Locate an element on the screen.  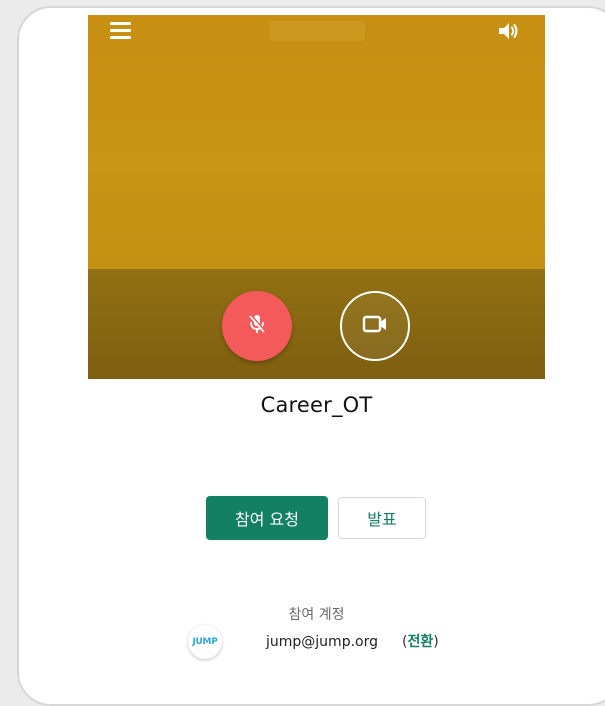
camera-toggle-button is located at coordinates (375, 326).